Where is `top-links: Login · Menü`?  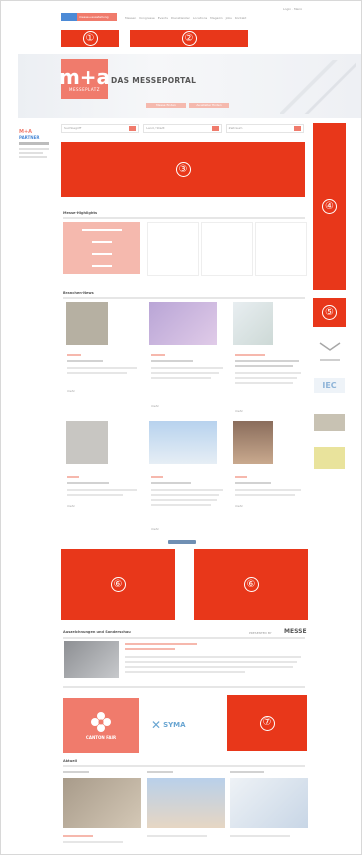 top-links: Login · Menü is located at coordinates (297, 9).